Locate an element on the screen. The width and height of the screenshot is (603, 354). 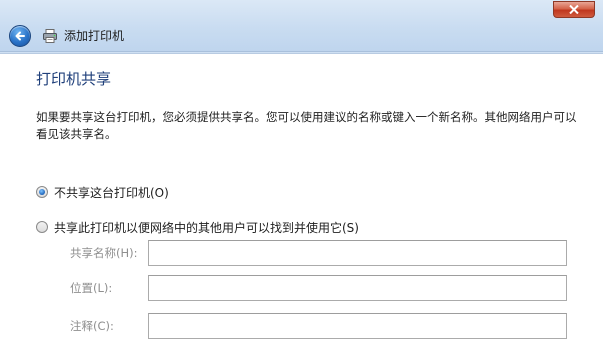
comment-label: 注释(C): is located at coordinates (92, 326).